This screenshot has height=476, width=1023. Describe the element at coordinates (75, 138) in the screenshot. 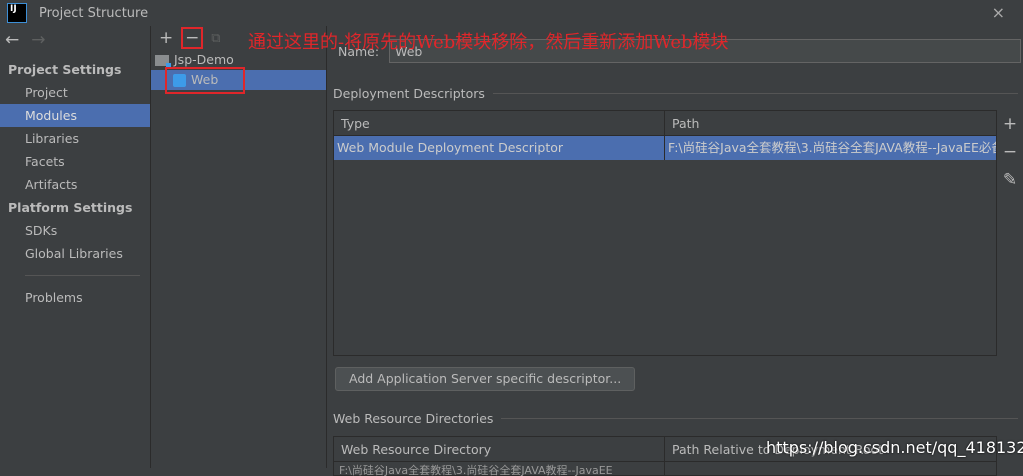

I see `sidebar-item-libraries: Libraries` at that location.